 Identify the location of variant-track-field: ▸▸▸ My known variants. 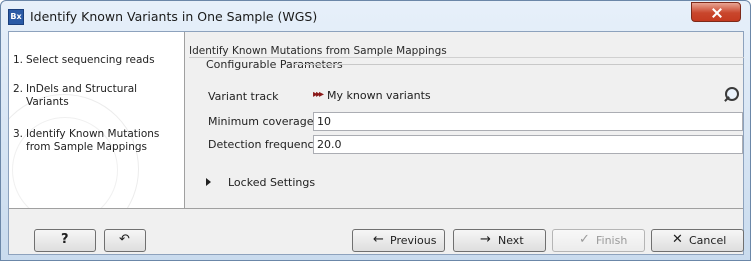
(524, 95).